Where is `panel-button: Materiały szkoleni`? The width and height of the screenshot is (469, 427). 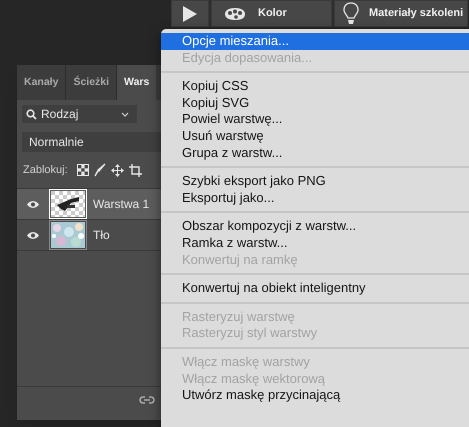
panel-button: Materiały szkoleni is located at coordinates (401, 13).